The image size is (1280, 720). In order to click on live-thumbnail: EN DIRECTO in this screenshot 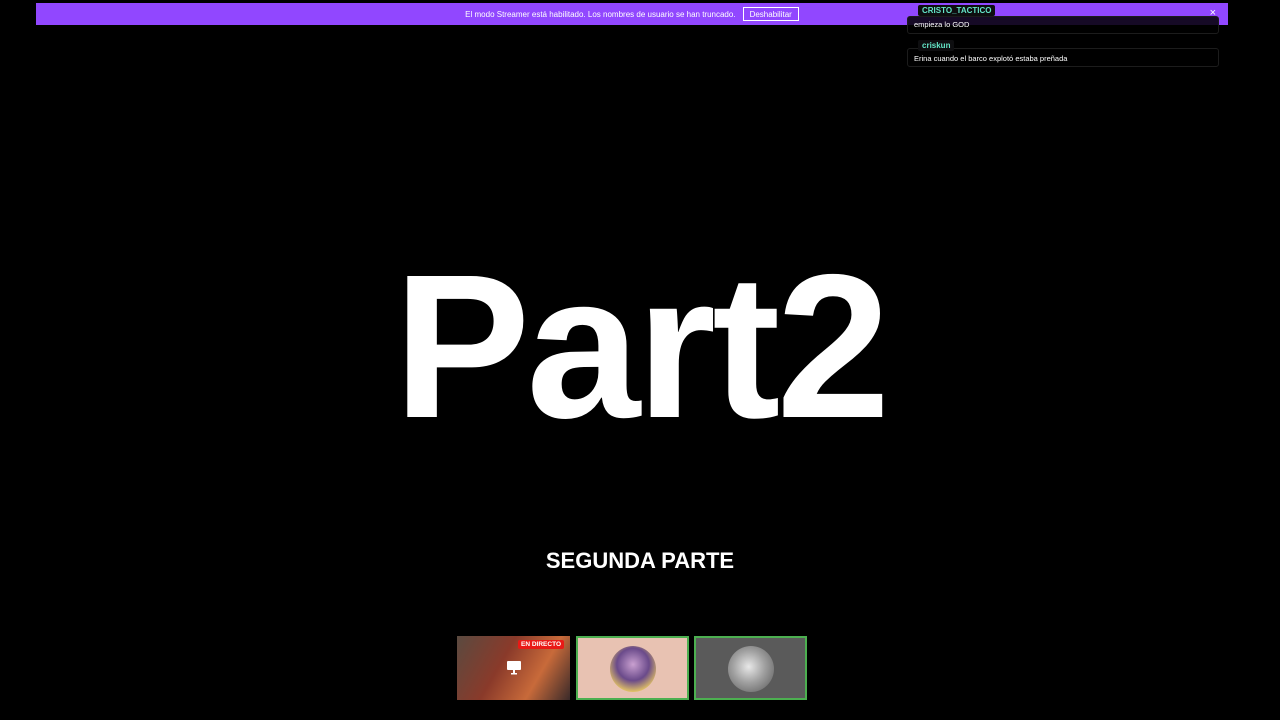, I will do `click(513, 668)`.